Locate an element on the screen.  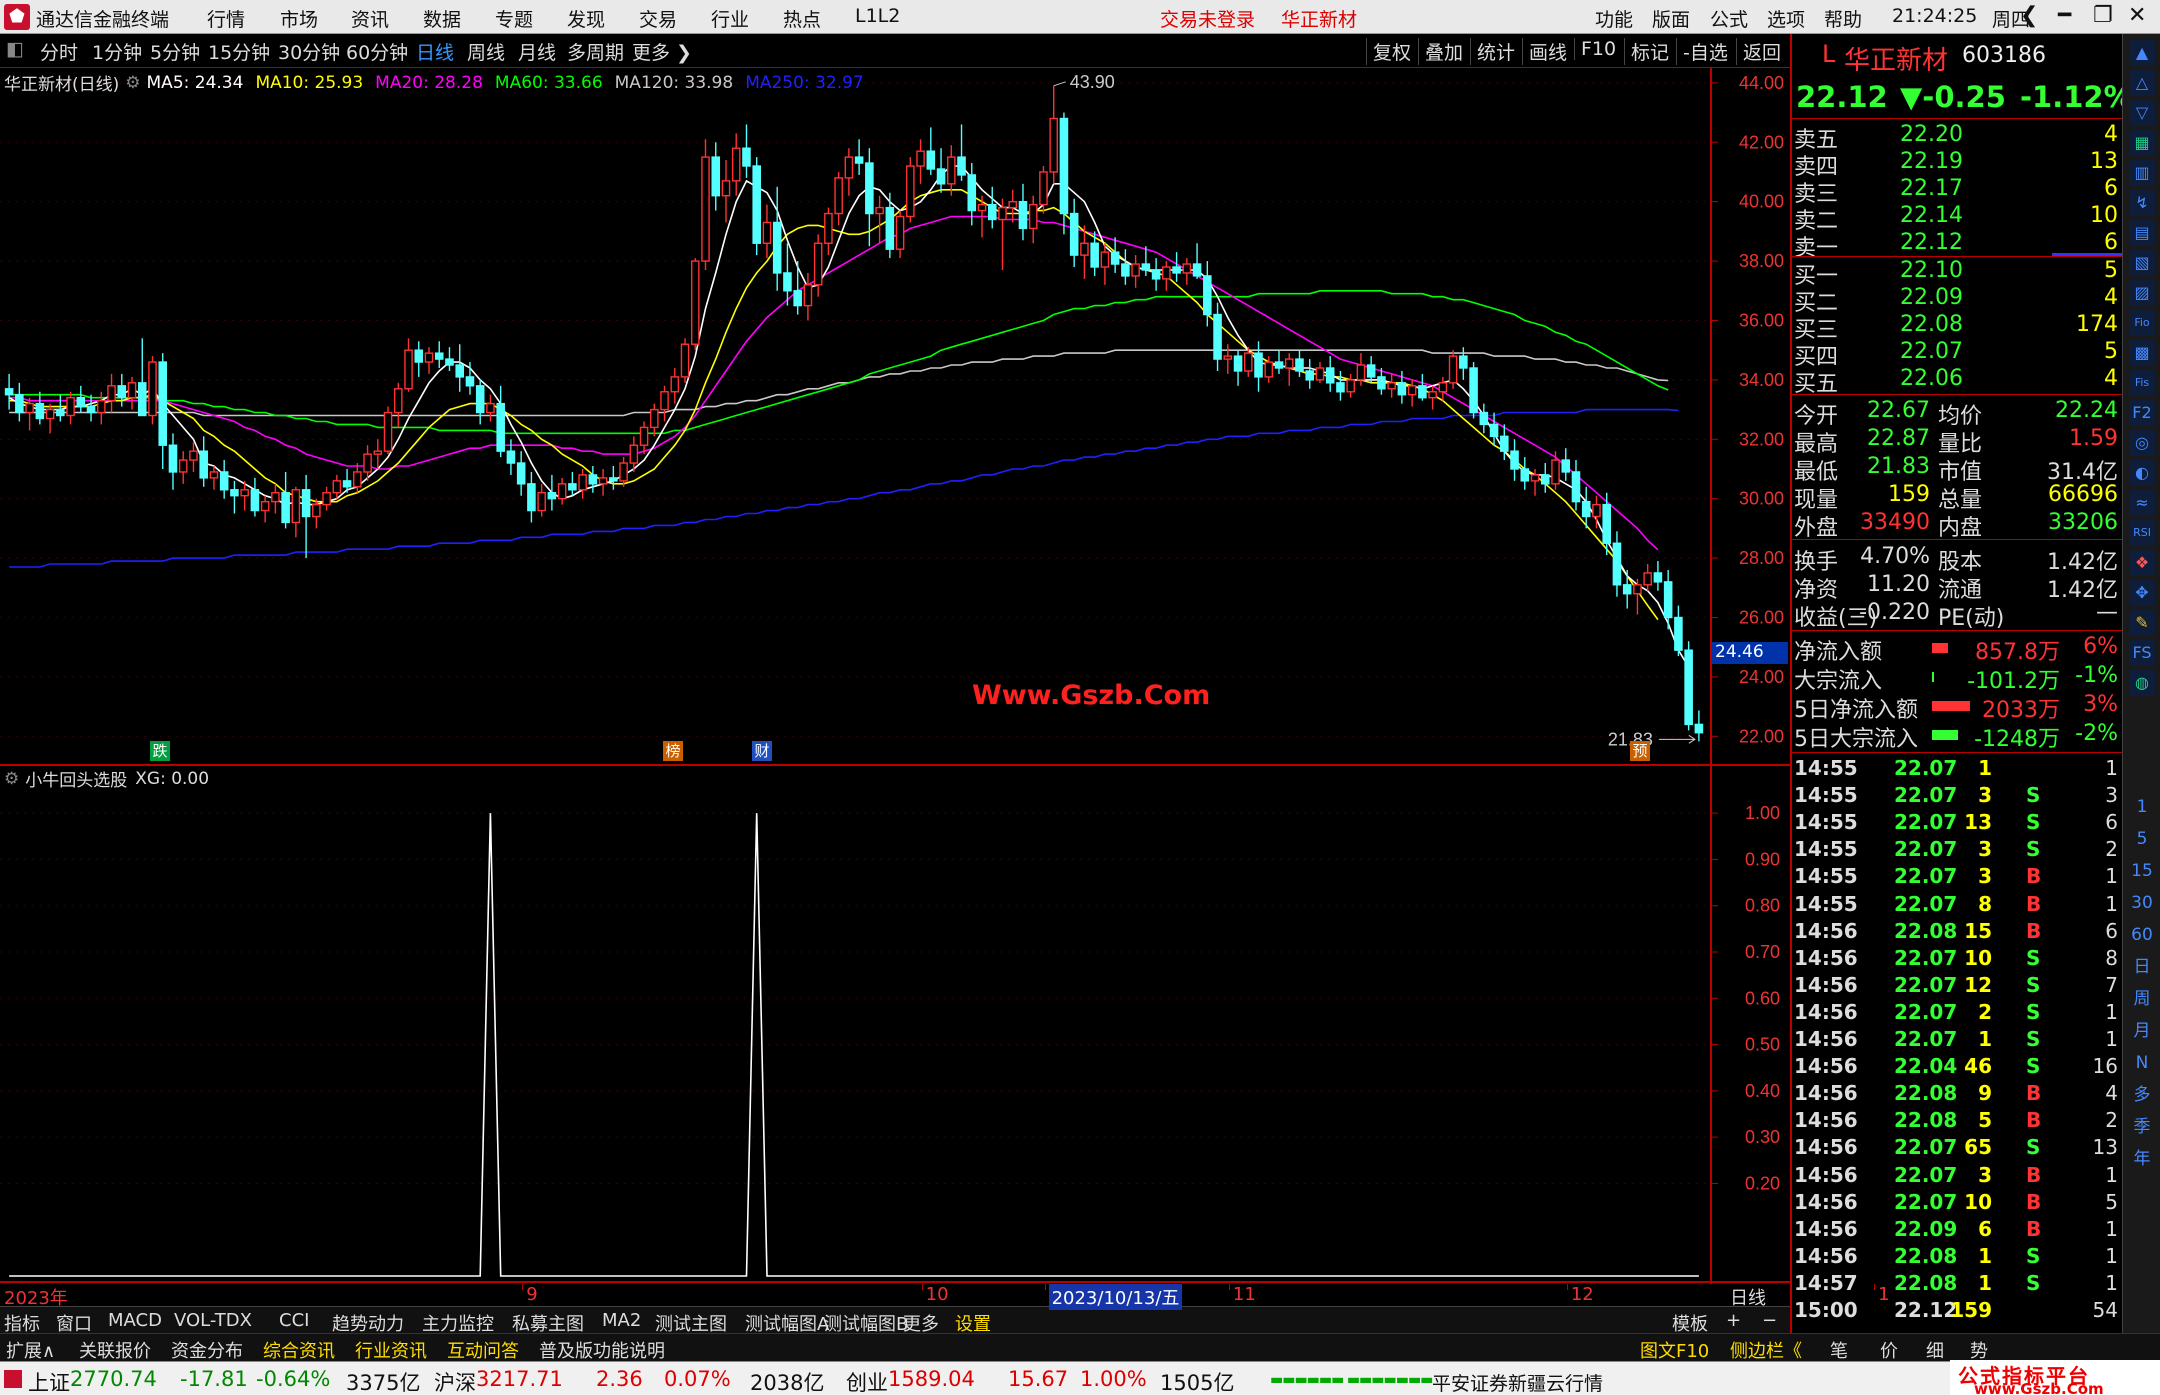
bottom-tab: 互动问答 is located at coordinates (483, 1350).